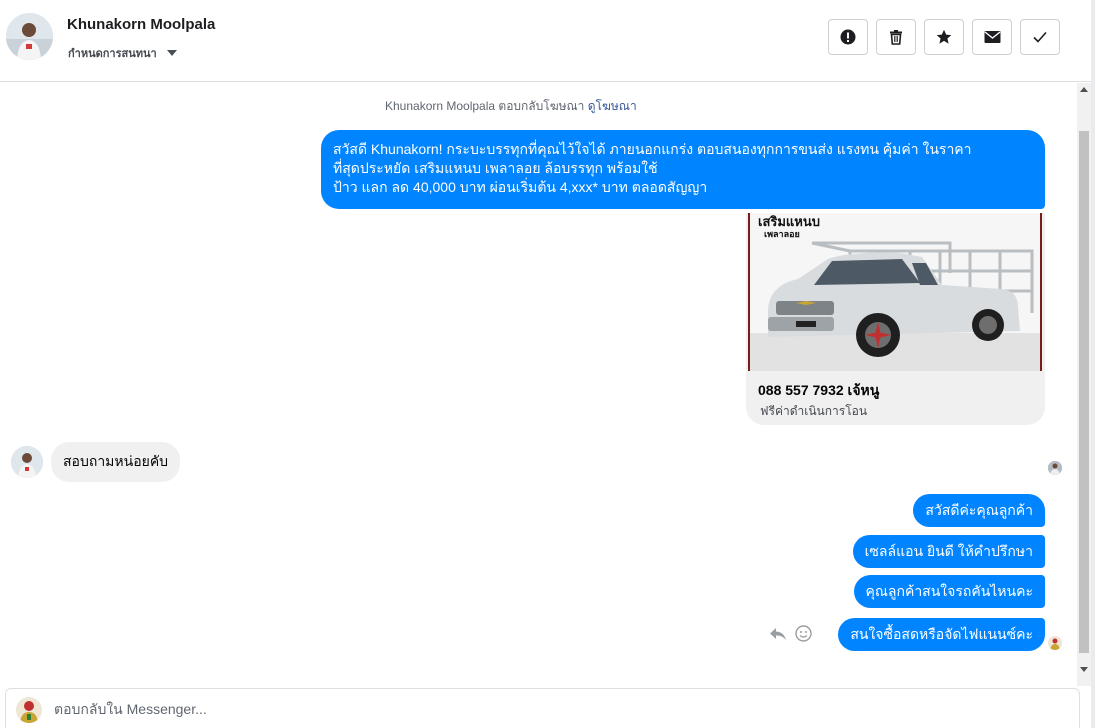  I want to click on star-icon, so click(944, 36).